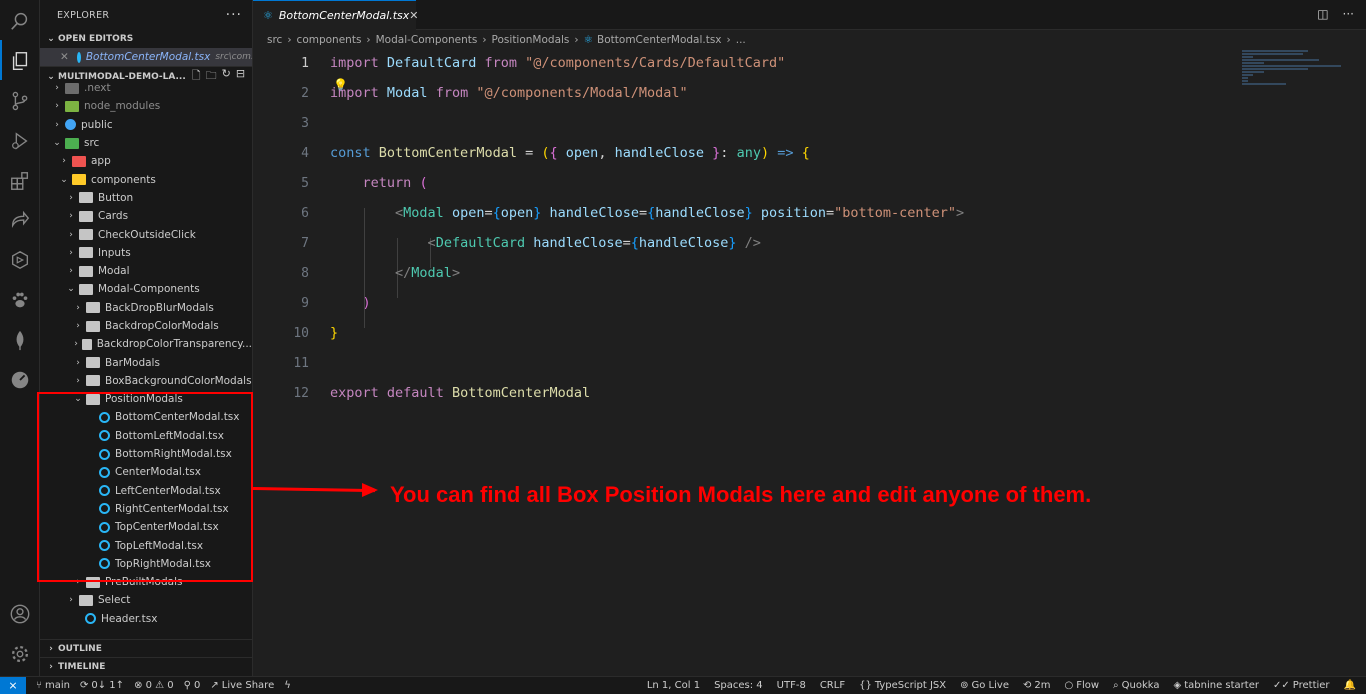 This screenshot has height=694, width=1366. What do you see at coordinates (20, 61) in the screenshot?
I see `files-icon` at bounding box center [20, 61].